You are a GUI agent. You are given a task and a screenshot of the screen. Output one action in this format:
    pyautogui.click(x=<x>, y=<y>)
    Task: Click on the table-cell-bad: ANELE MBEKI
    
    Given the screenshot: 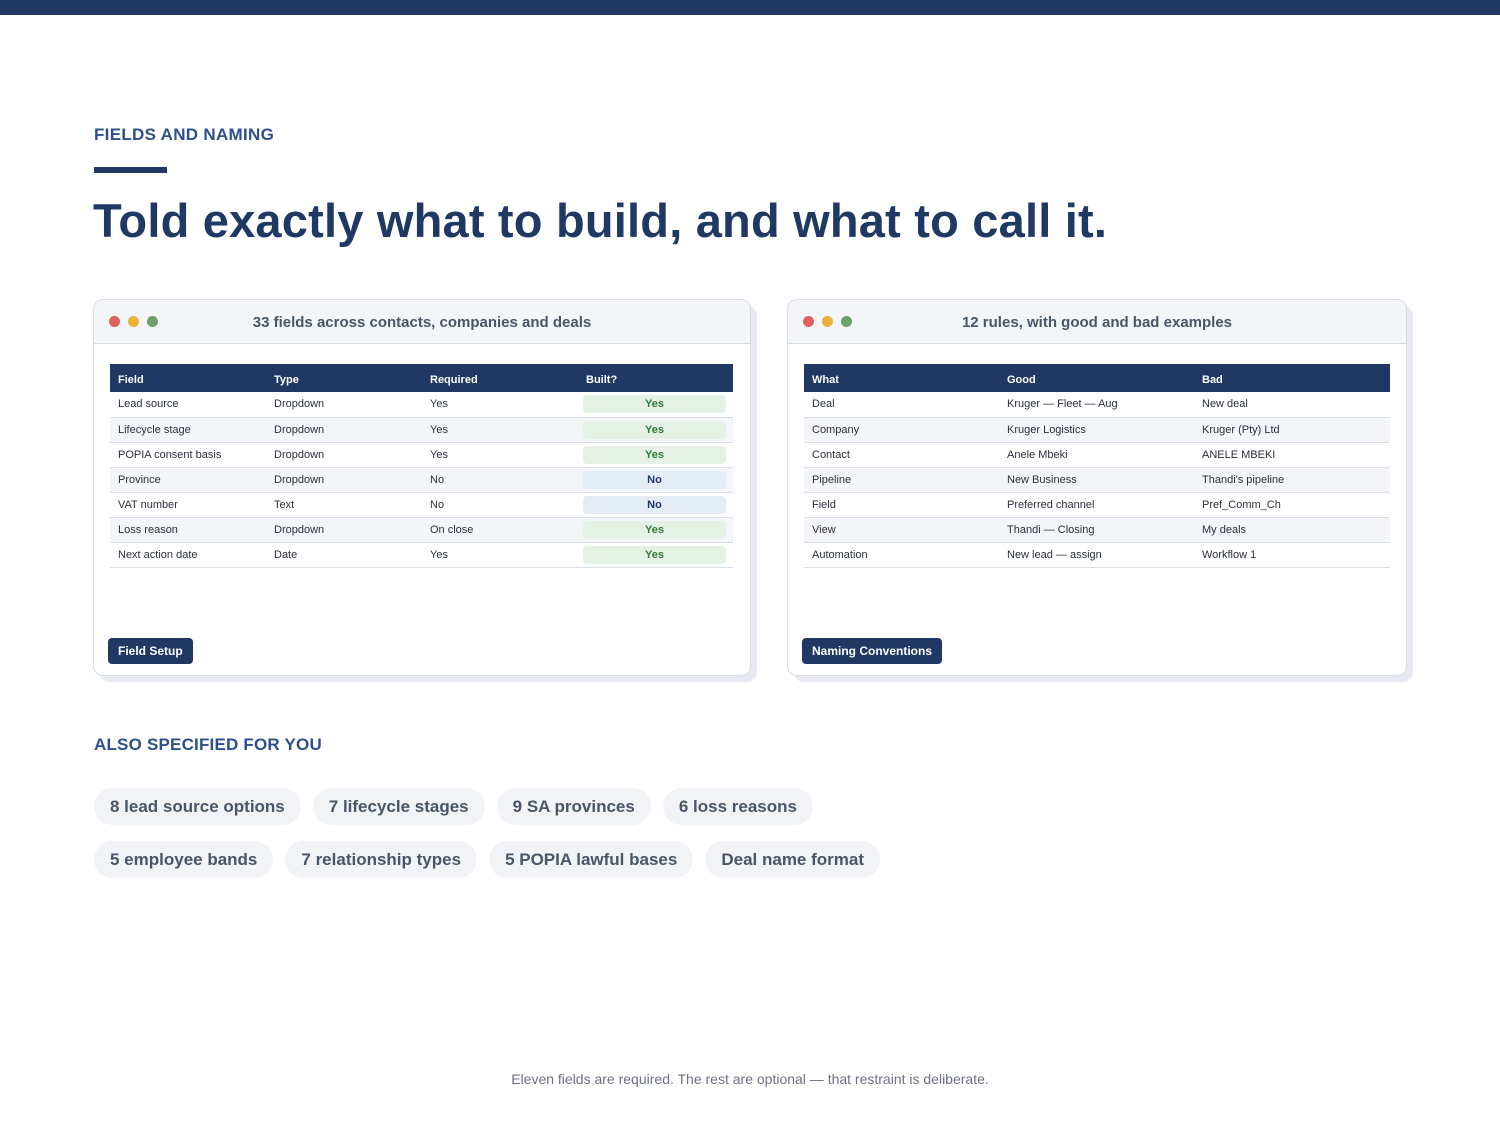 What is the action you would take?
    pyautogui.click(x=1292, y=455)
    